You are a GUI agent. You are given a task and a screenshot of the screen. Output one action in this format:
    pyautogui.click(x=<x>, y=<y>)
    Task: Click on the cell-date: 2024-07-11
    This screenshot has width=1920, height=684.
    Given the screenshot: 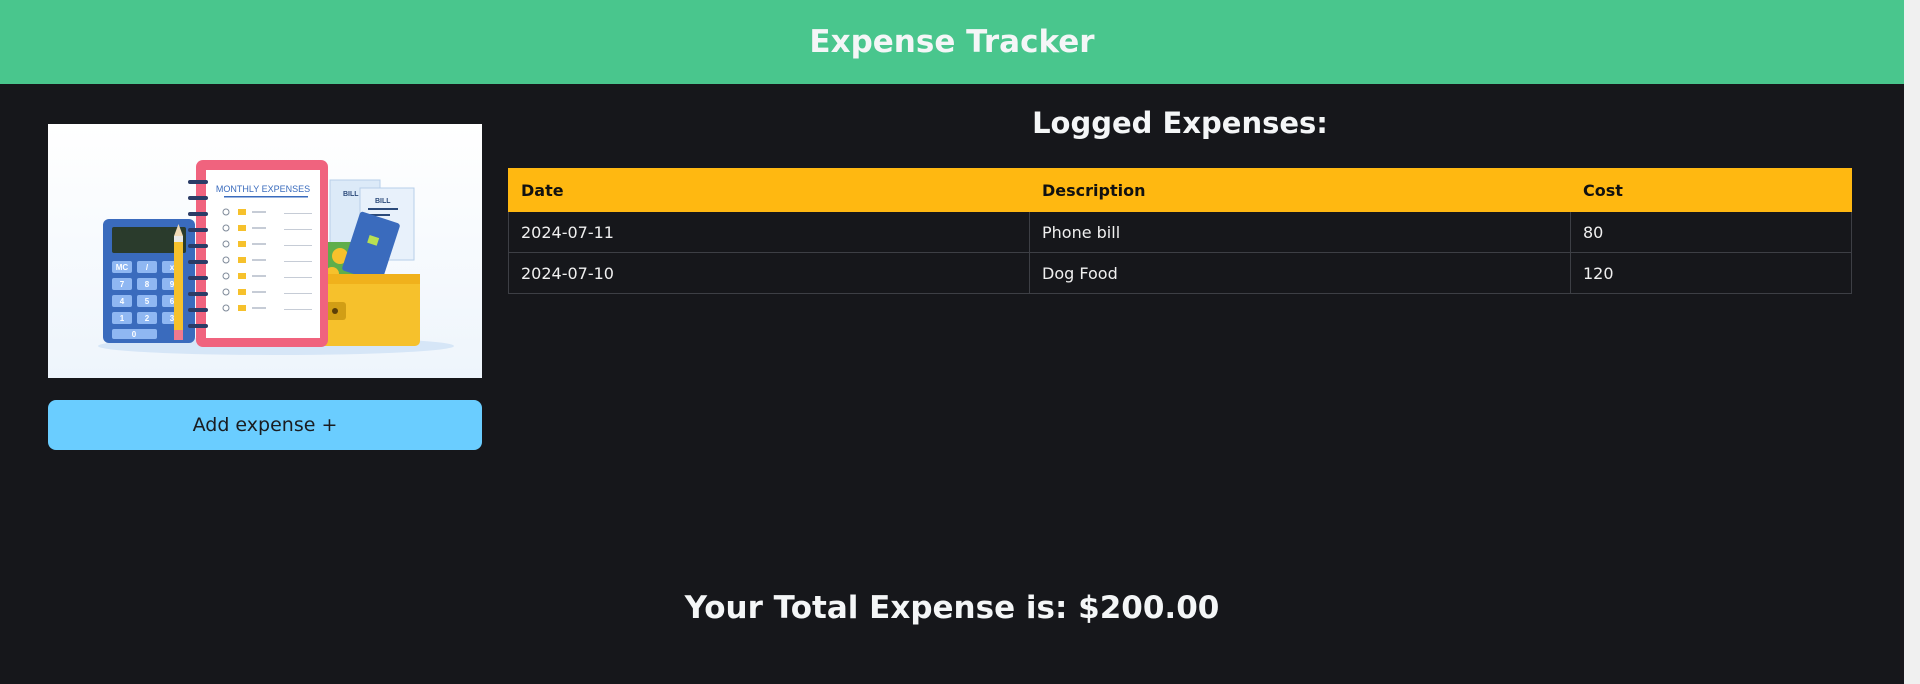 What is the action you would take?
    pyautogui.click(x=769, y=232)
    